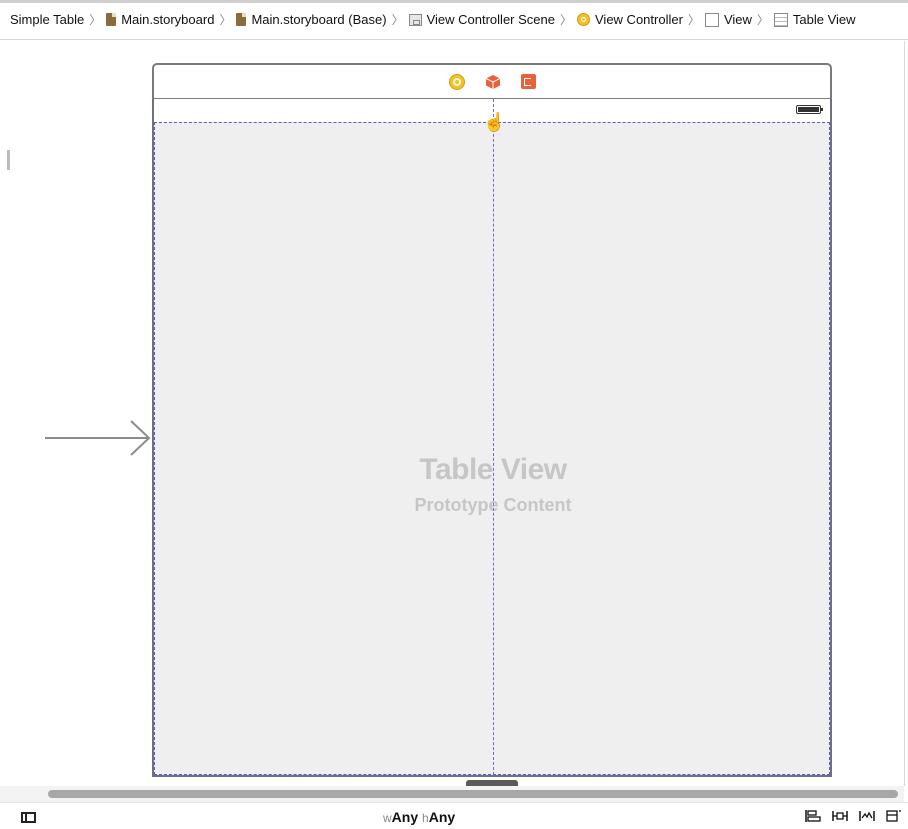 The width and height of the screenshot is (908, 829). Describe the element at coordinates (904, 413) in the screenshot. I see `canvas-right-border` at that location.